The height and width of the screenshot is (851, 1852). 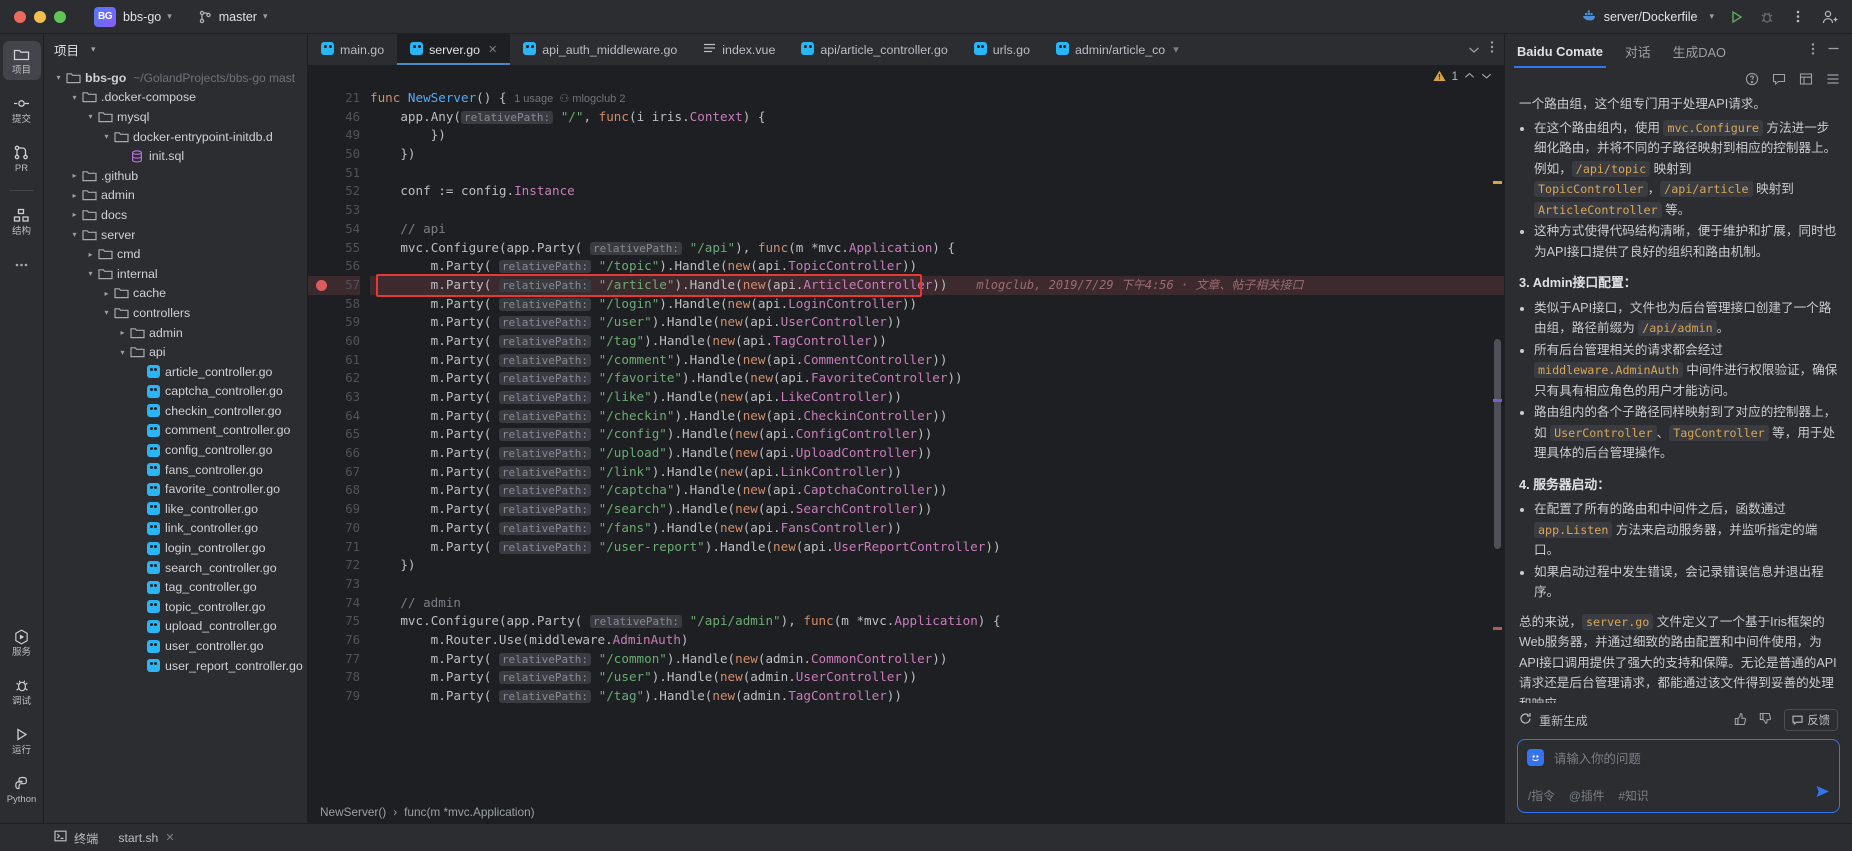 What do you see at coordinates (334, 360) in the screenshot?
I see `line-number: 61` at bounding box center [334, 360].